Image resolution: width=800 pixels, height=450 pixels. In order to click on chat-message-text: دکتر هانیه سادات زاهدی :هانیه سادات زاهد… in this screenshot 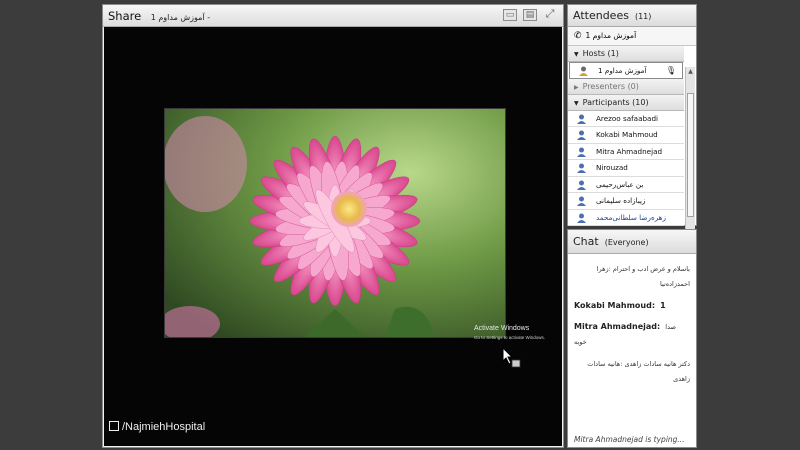, I will do `click(638, 371)`.